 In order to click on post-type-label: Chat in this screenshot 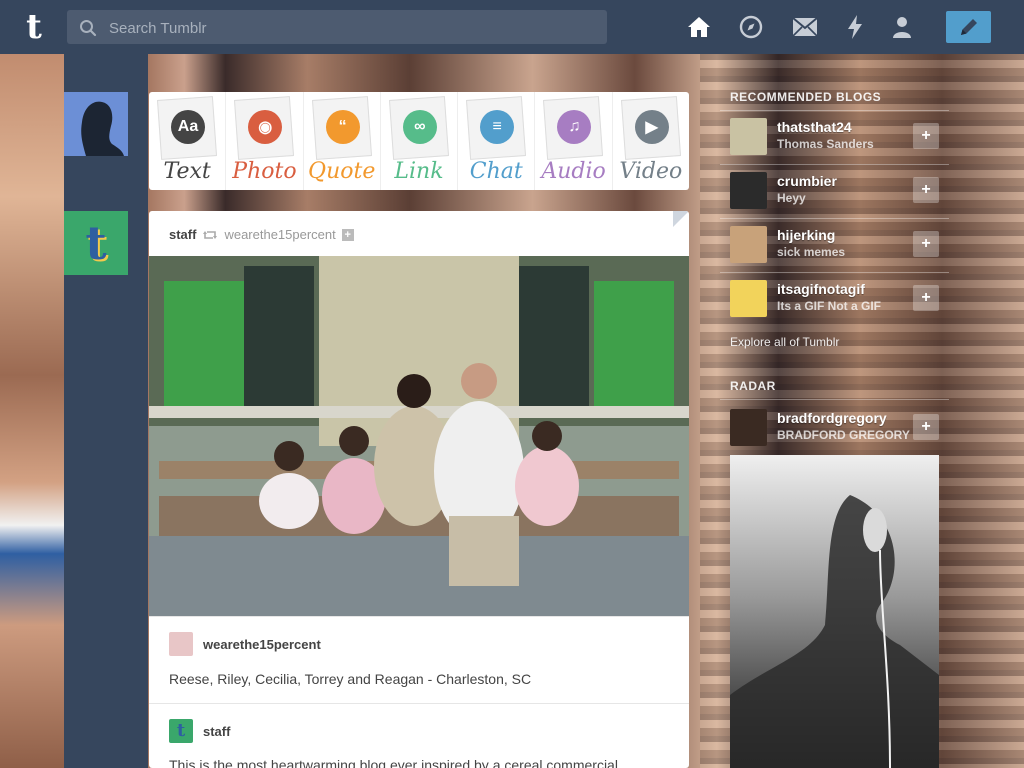, I will do `click(496, 171)`.